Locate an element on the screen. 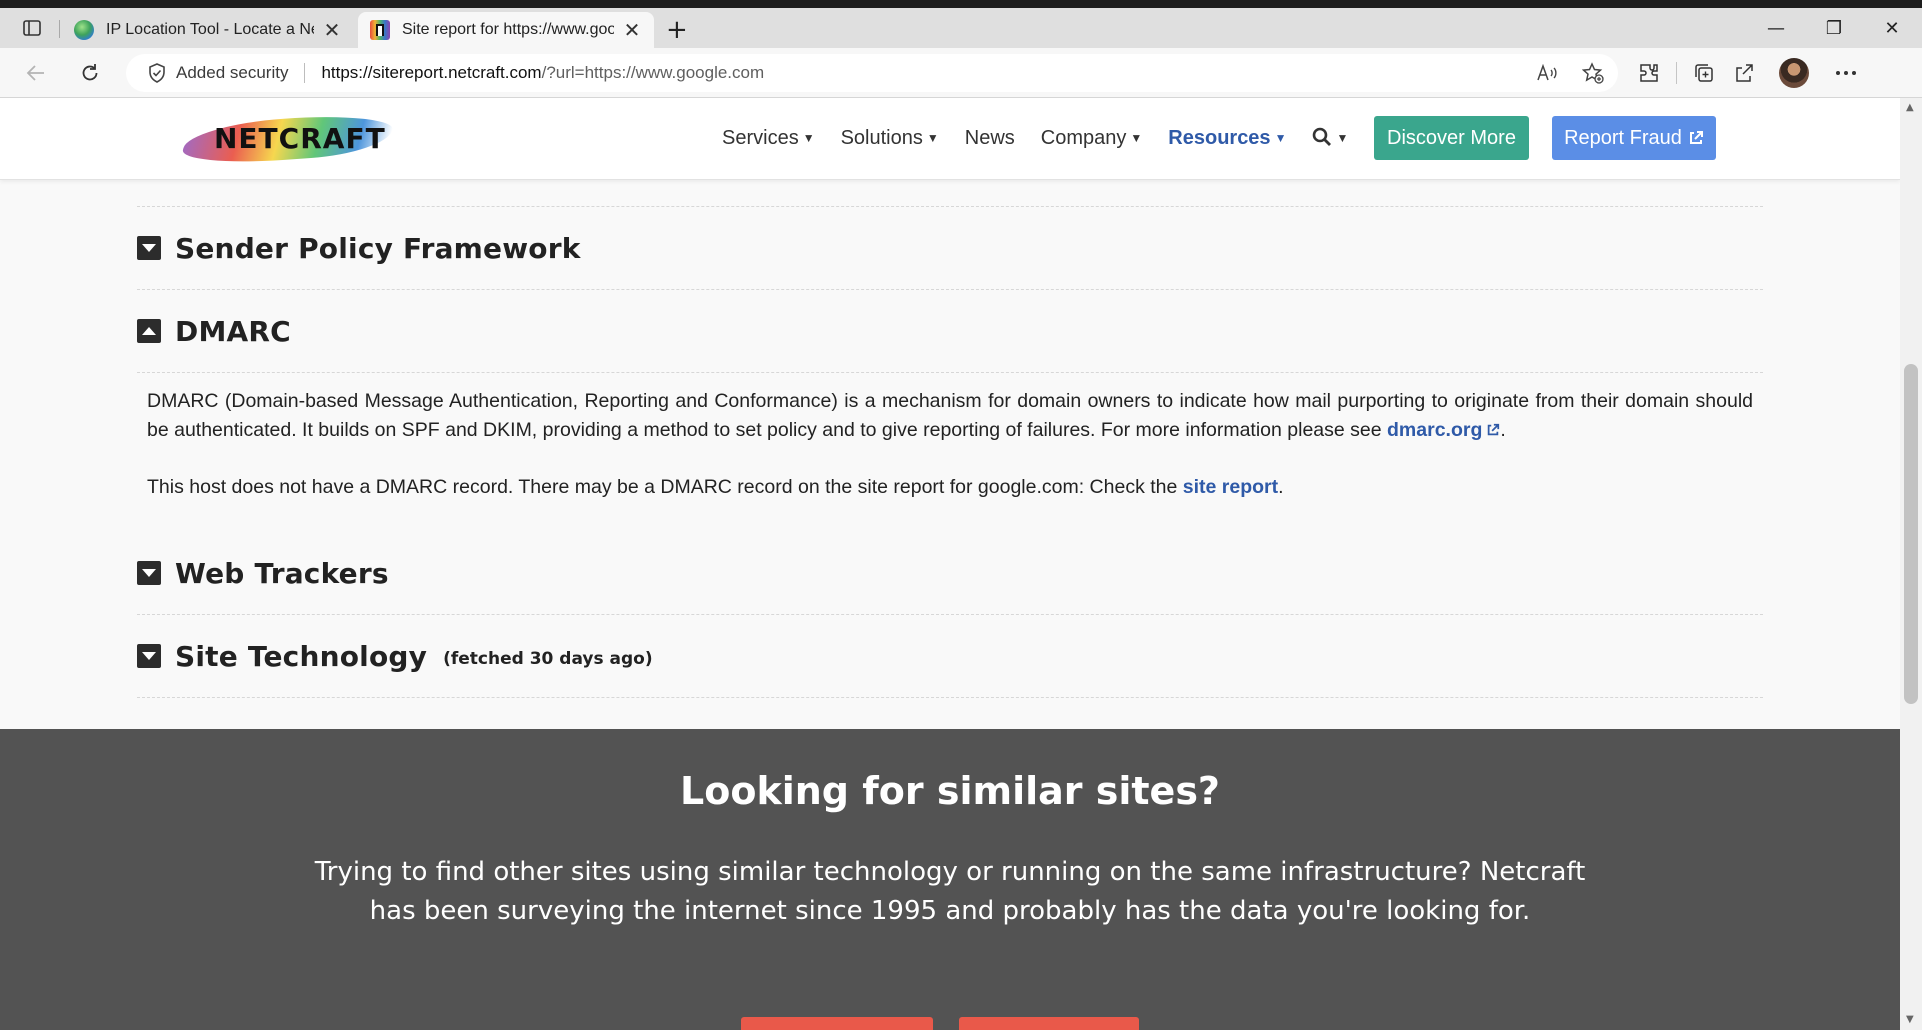 This screenshot has height=1030, width=1922. read-aloud-icon is located at coordinates (1547, 73).